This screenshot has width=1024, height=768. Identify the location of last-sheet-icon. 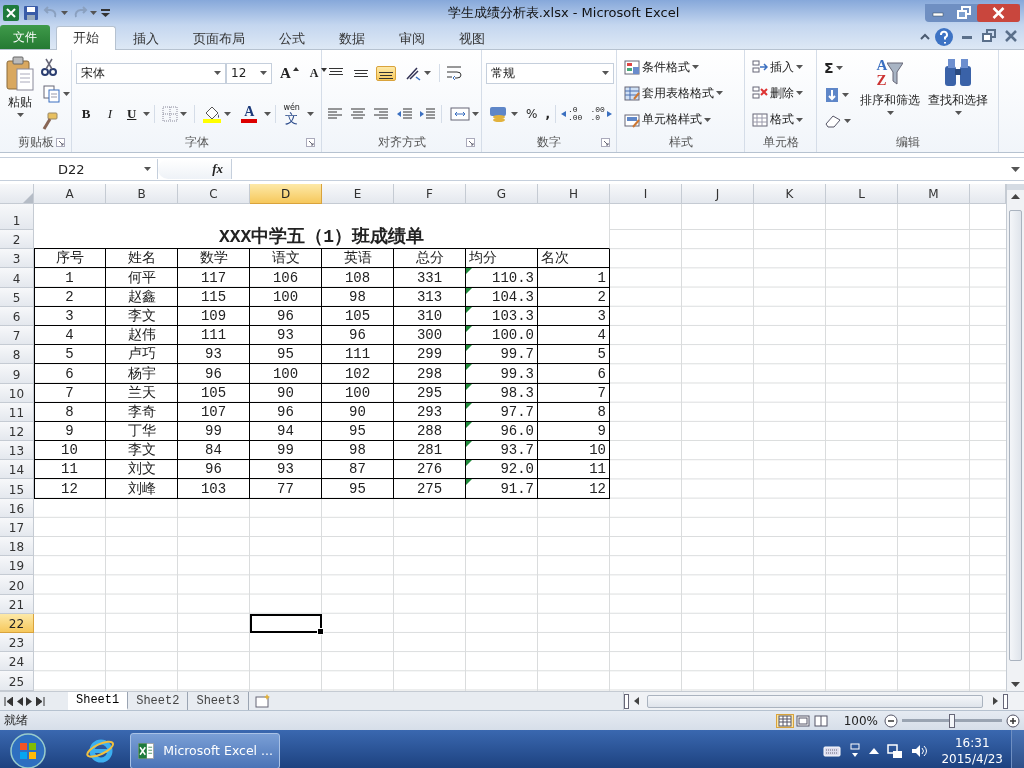
(40, 701).